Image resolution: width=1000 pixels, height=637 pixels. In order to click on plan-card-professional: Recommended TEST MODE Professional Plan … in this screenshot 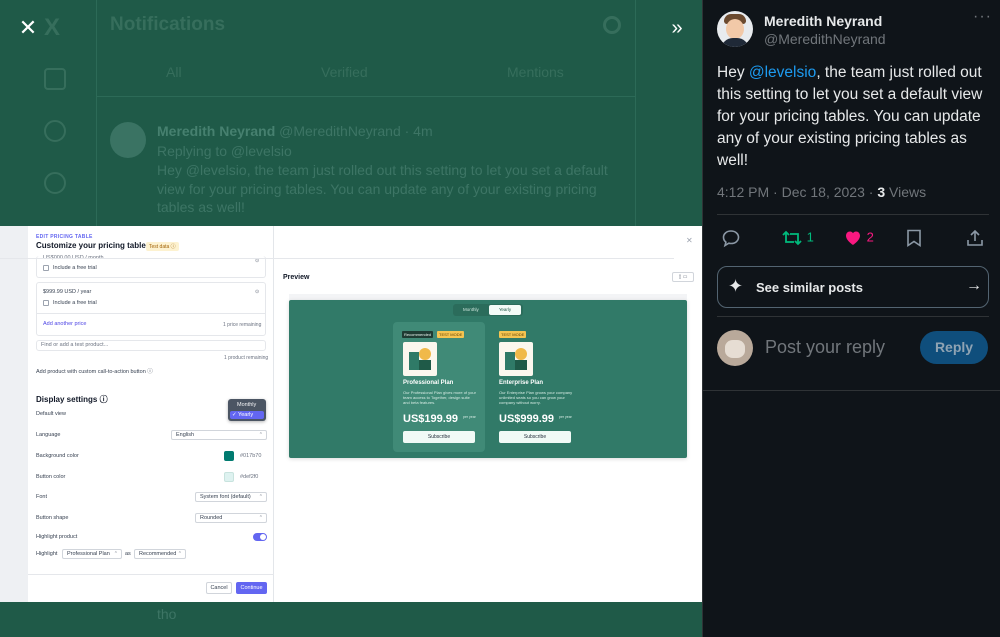, I will do `click(439, 387)`.